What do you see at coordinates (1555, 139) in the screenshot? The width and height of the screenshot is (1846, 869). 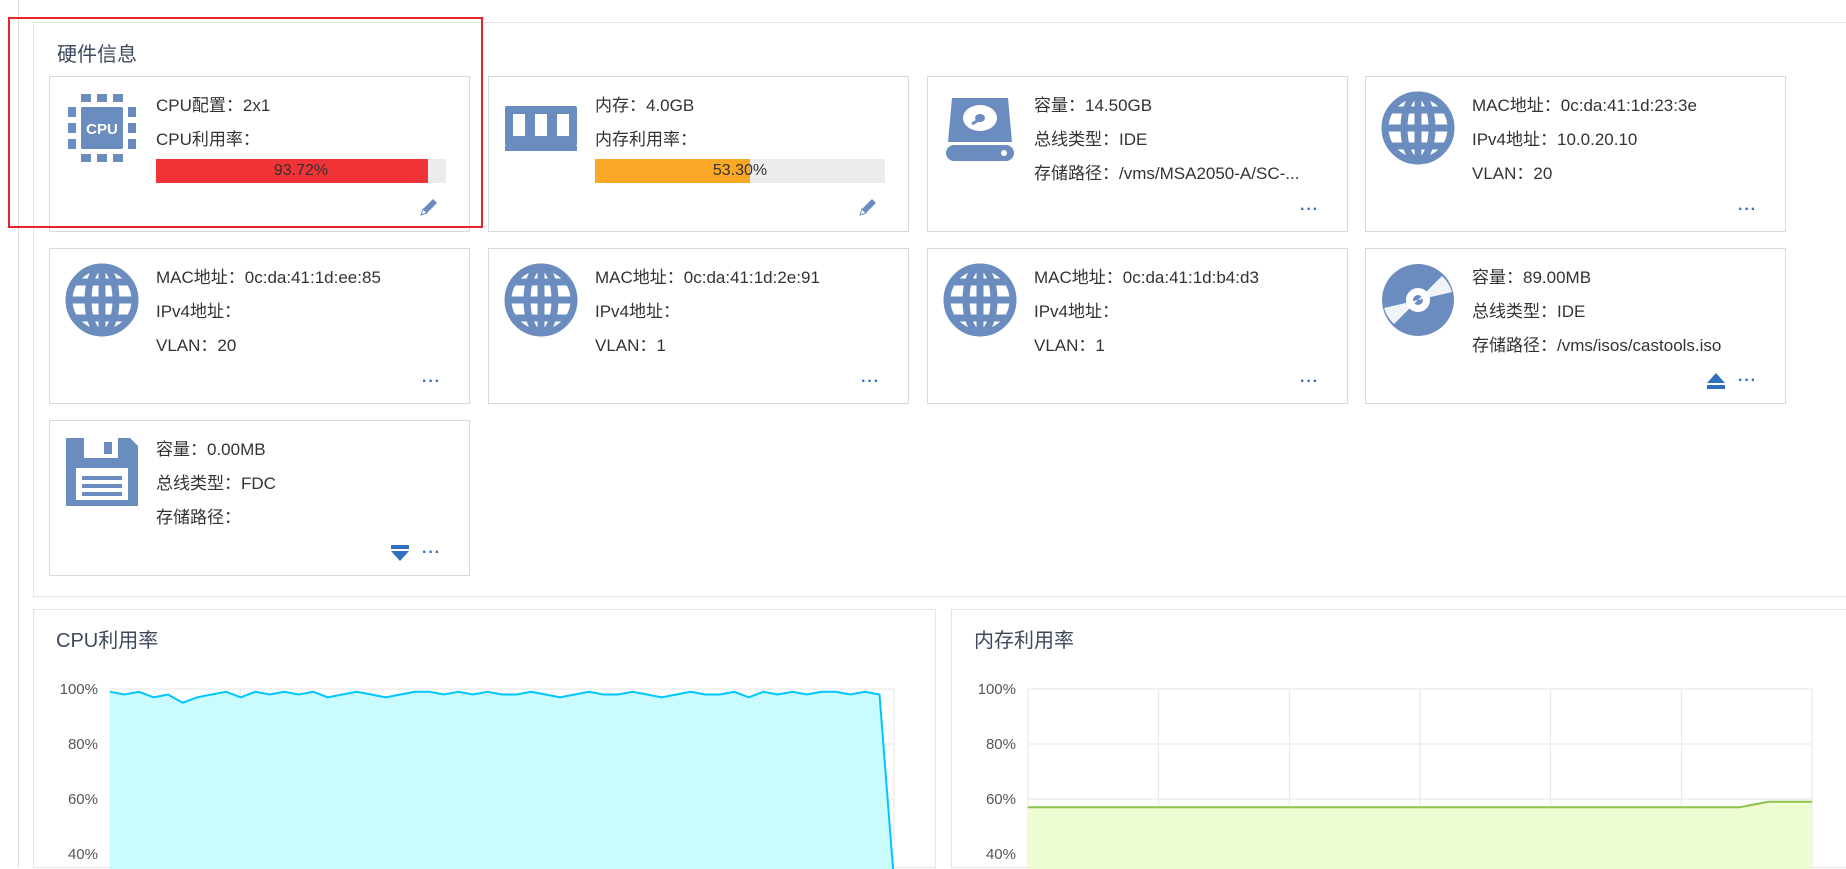 I see `ipv4-address: IPv4地址：10.0.20.10` at bounding box center [1555, 139].